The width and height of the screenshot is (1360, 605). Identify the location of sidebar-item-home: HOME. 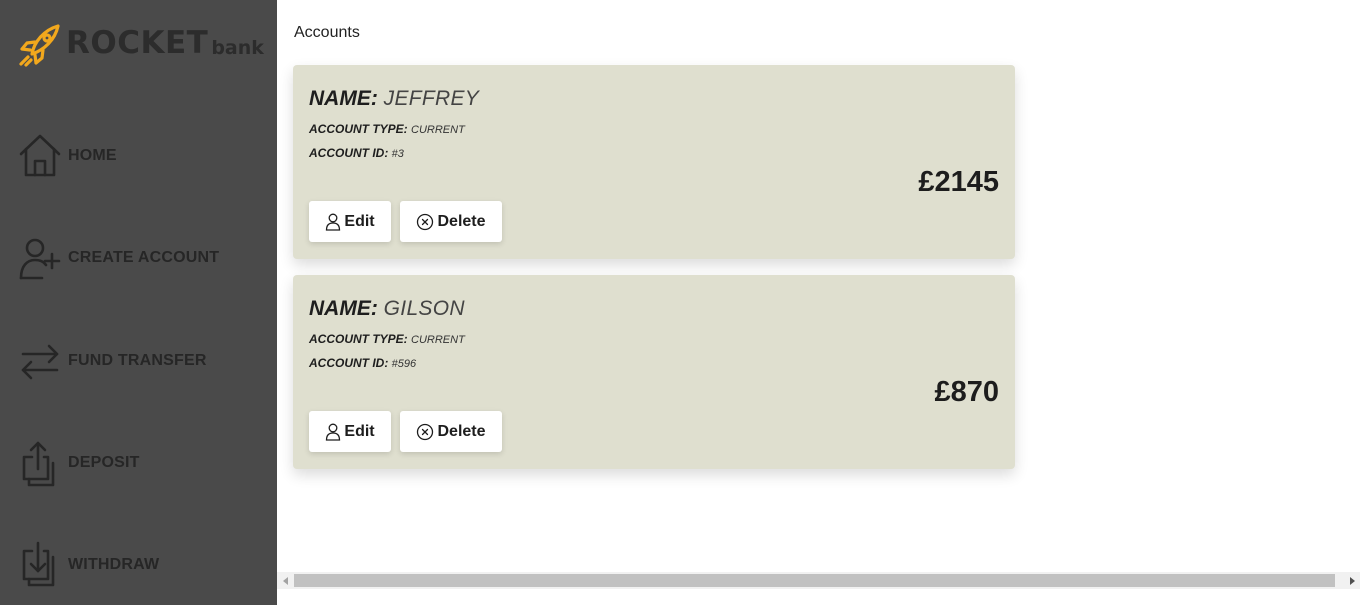
(67, 156).